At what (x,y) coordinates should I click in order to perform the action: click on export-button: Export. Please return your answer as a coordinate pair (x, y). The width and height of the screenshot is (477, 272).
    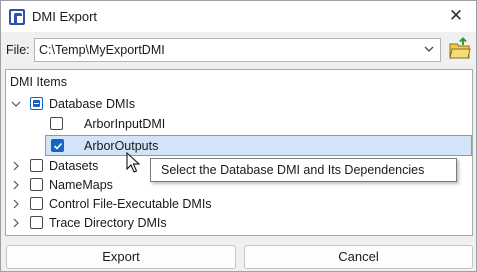
    Looking at the image, I should click on (121, 257).